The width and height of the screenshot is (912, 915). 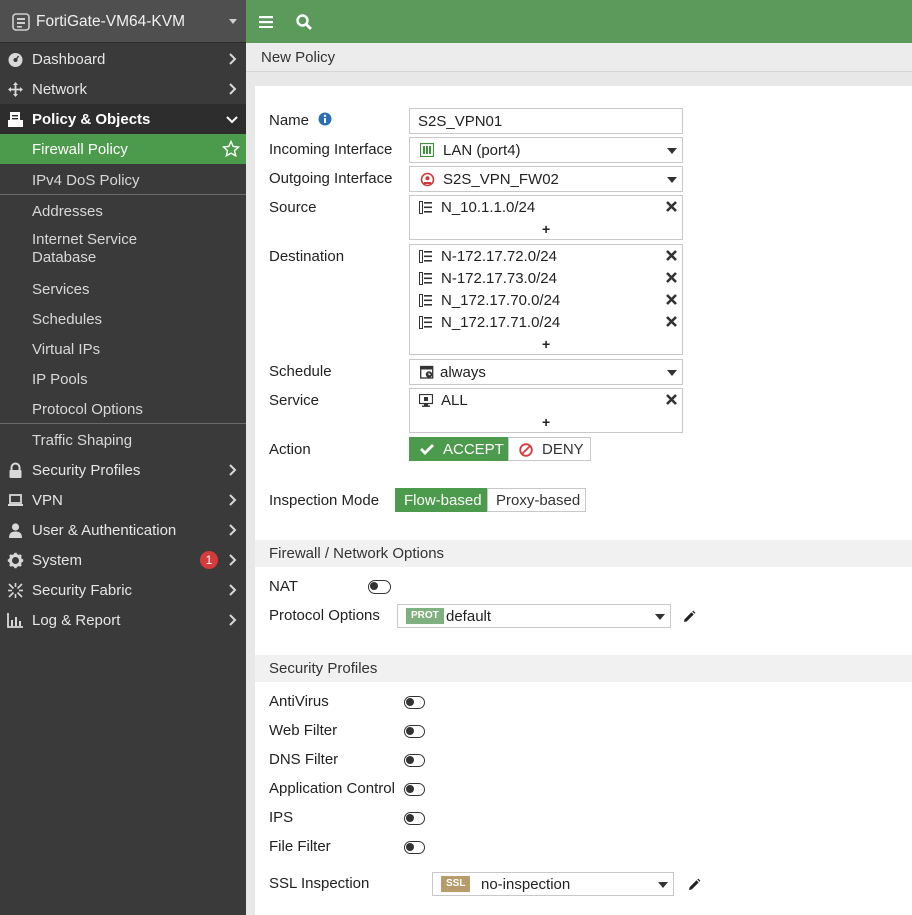 What do you see at coordinates (441, 500) in the screenshot?
I see `flow-based-button: Flow-based` at bounding box center [441, 500].